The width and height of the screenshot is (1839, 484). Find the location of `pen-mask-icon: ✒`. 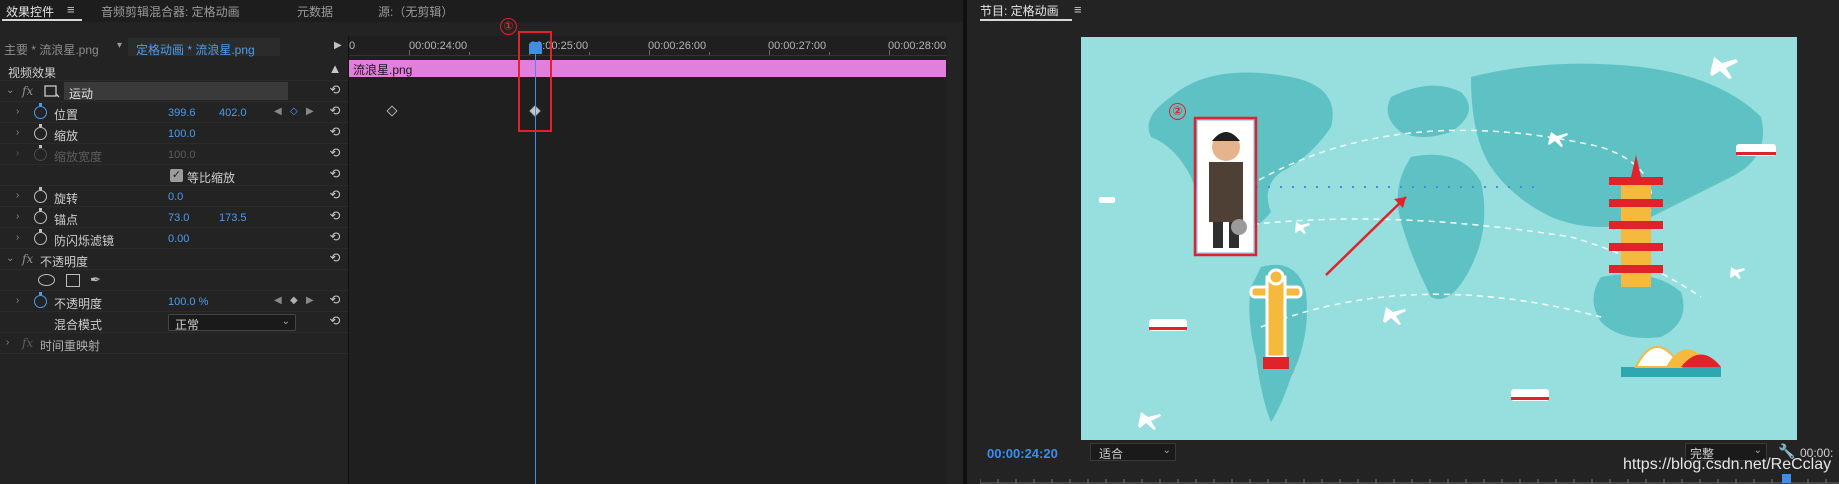

pen-mask-icon: ✒ is located at coordinates (95, 280).